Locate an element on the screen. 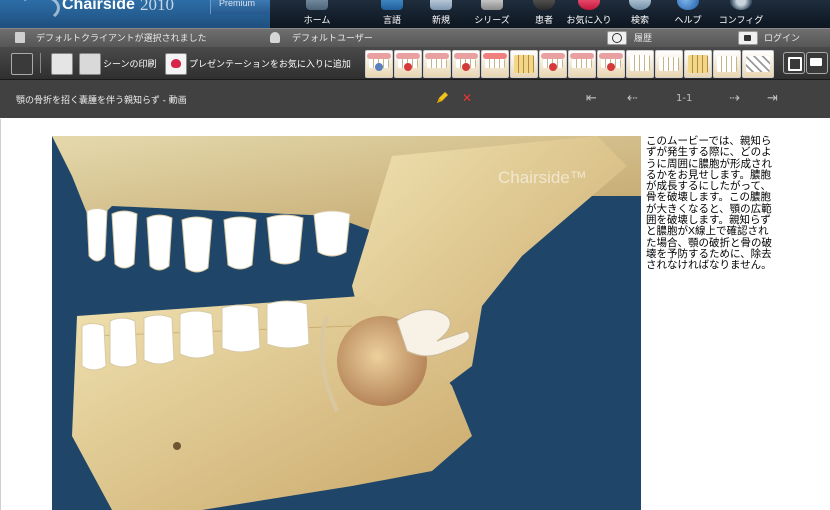 The image size is (830, 510). history-button is located at coordinates (617, 38).